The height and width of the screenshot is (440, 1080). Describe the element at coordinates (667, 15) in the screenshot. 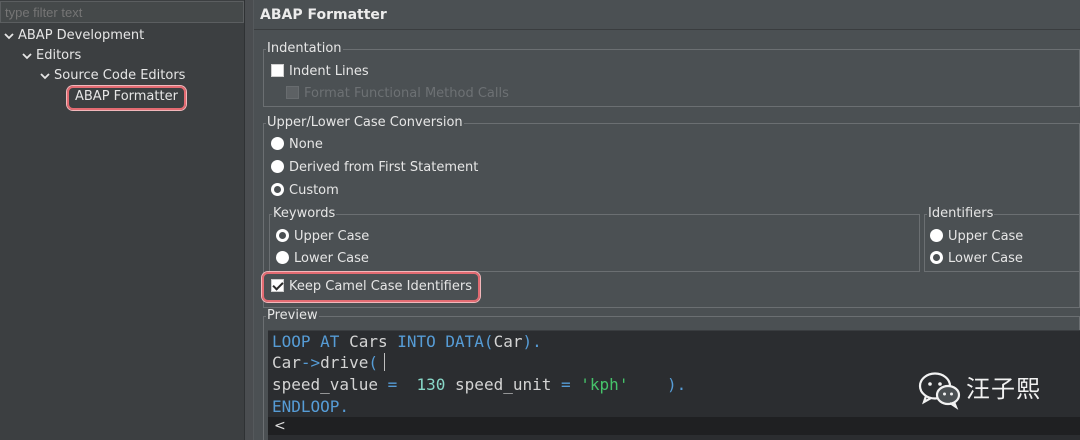

I see `page-title: ABAP Formatter` at that location.